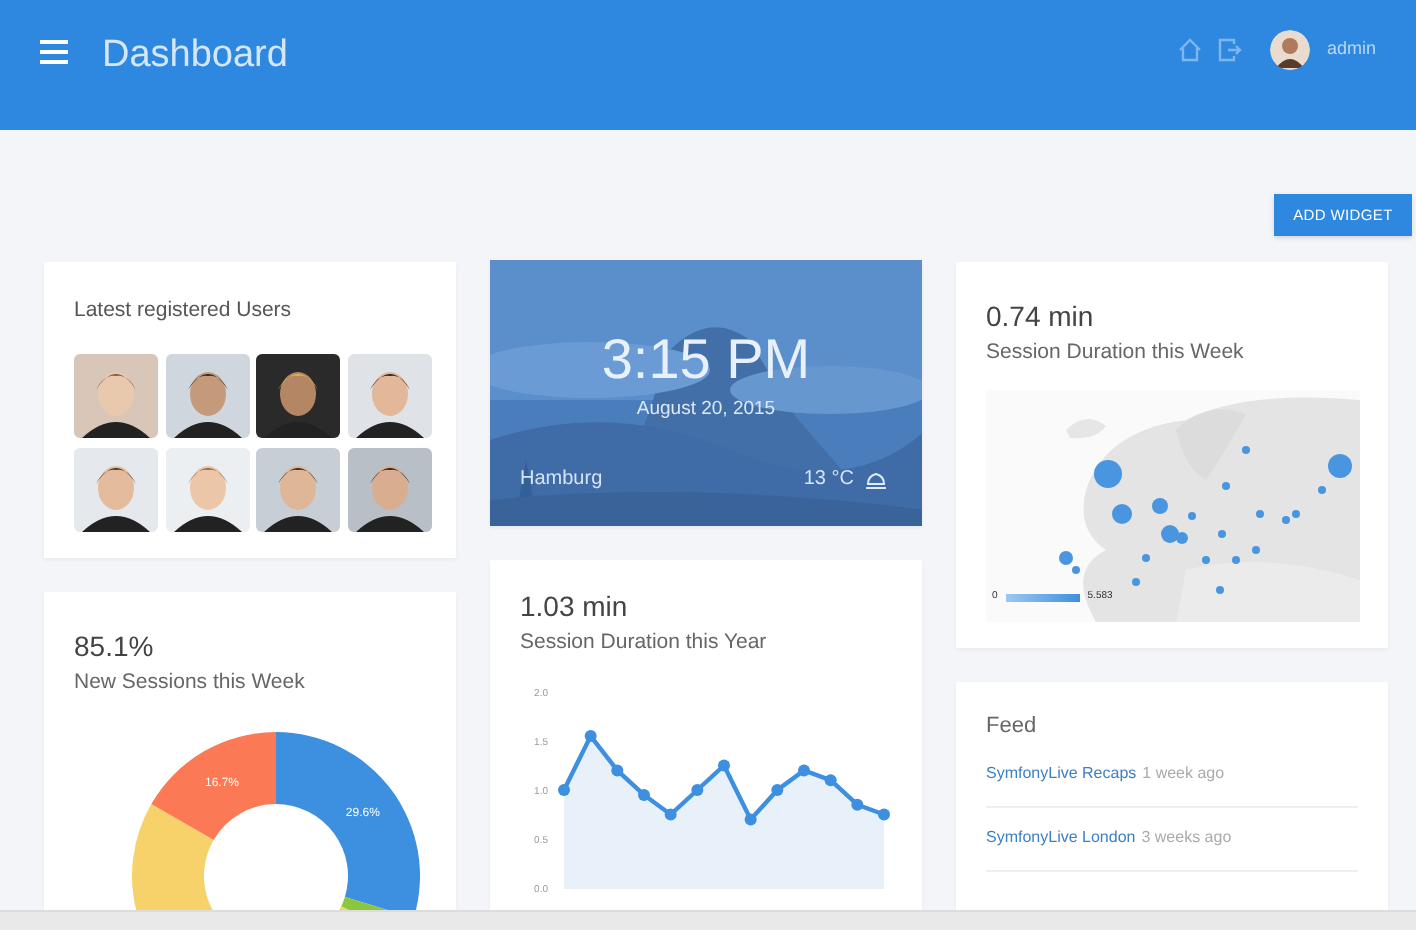  I want to click on stat-value: 85.1%, so click(115, 647).